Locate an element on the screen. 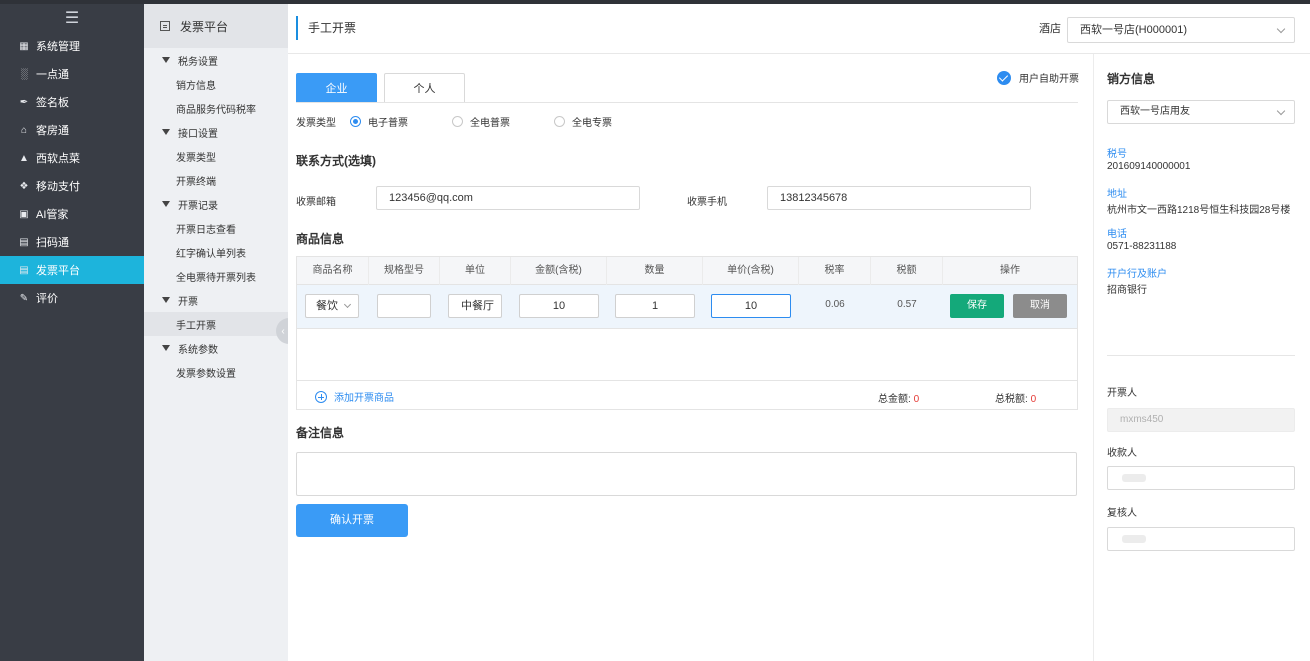 Image resolution: width=1310 pixels, height=661 pixels. reviewer-field is located at coordinates (1201, 539).